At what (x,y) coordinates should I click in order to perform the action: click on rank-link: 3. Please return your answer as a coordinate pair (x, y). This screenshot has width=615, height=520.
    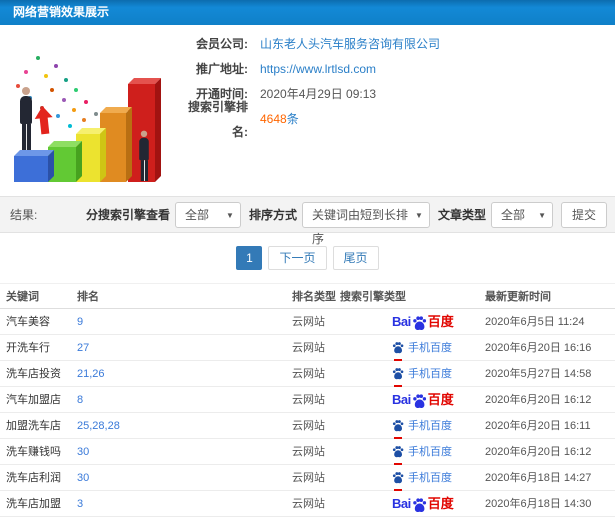
    Looking at the image, I should click on (184, 503).